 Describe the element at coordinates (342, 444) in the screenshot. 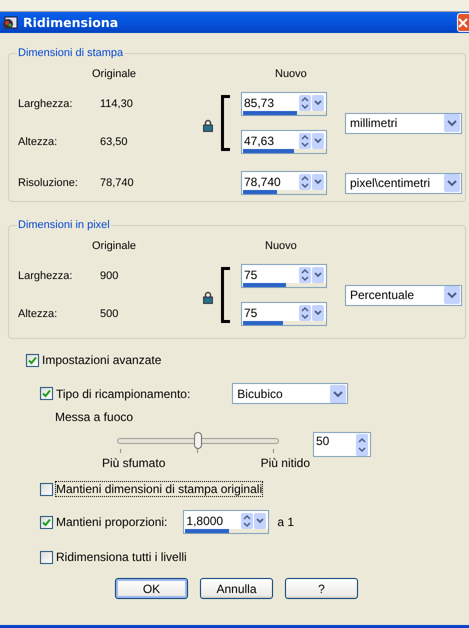

I see `number-field: 50` at that location.